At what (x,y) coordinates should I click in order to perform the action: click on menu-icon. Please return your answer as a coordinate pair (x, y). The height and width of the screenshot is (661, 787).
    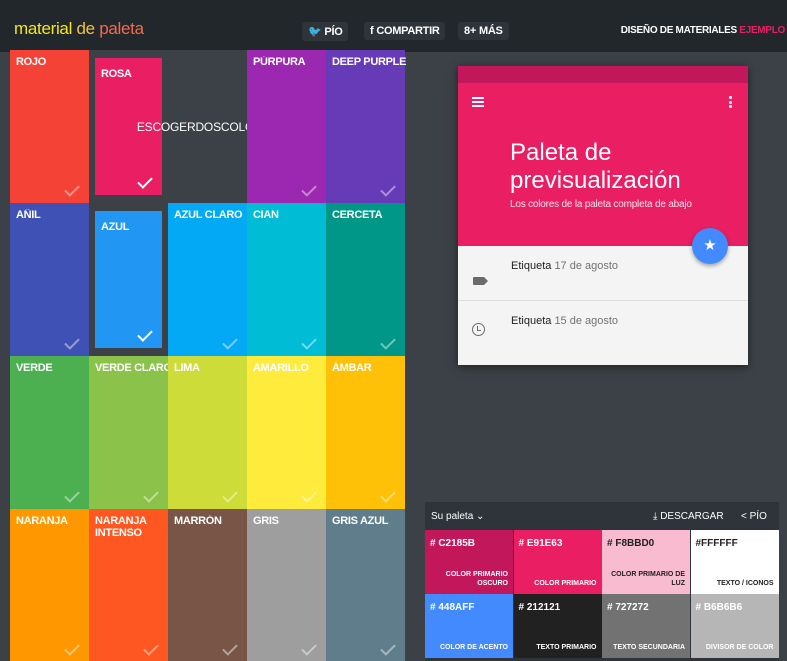
    Looking at the image, I should click on (478, 102).